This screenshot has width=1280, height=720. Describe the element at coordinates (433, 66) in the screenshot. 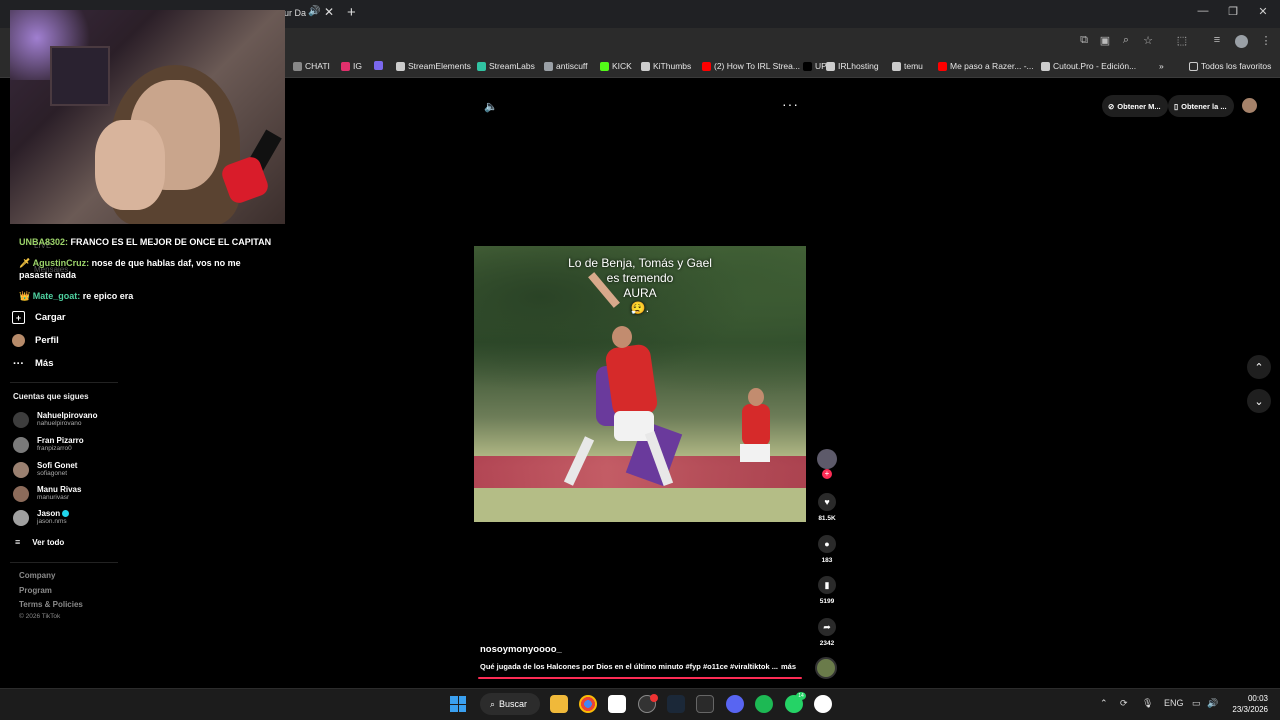

I see `bookmark-item: StreamElements` at that location.